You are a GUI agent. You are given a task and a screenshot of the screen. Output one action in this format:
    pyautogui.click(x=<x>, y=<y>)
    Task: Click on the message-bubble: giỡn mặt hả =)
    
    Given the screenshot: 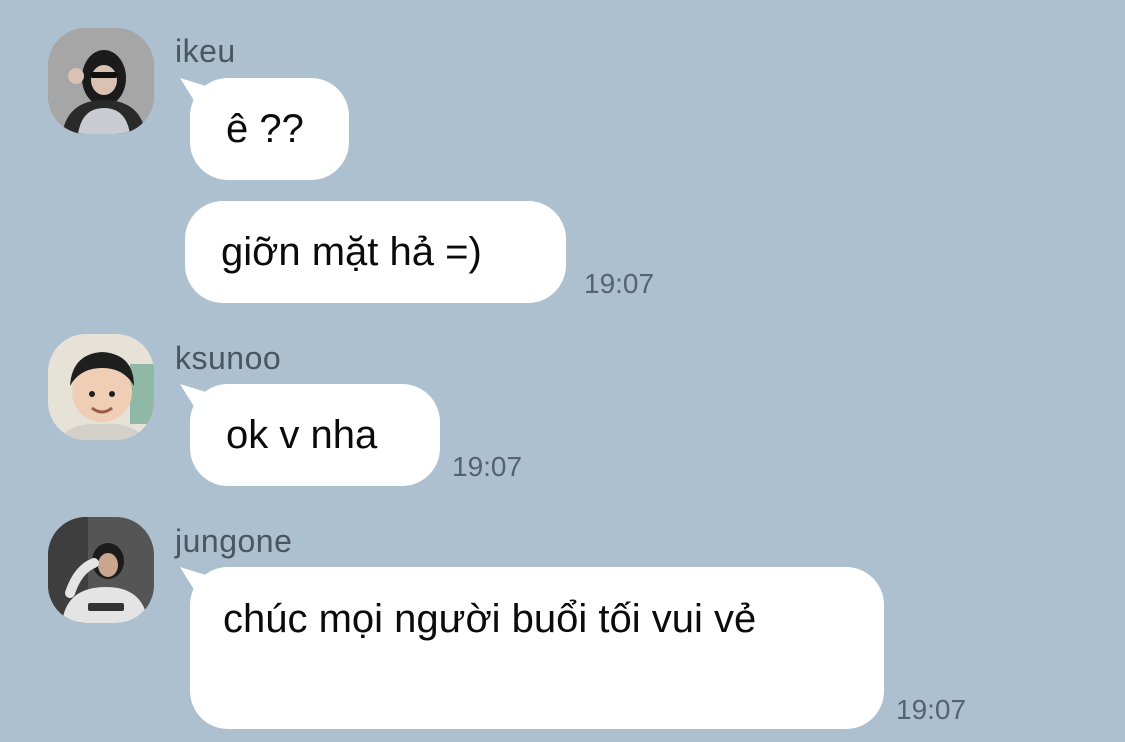 What is the action you would take?
    pyautogui.click(x=375, y=252)
    